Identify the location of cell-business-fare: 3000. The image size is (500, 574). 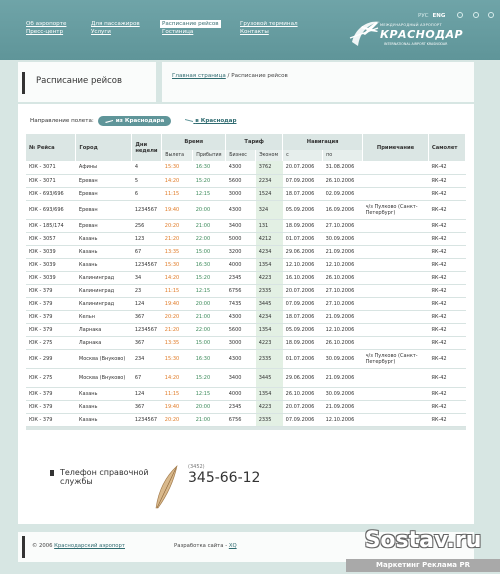
(240, 194).